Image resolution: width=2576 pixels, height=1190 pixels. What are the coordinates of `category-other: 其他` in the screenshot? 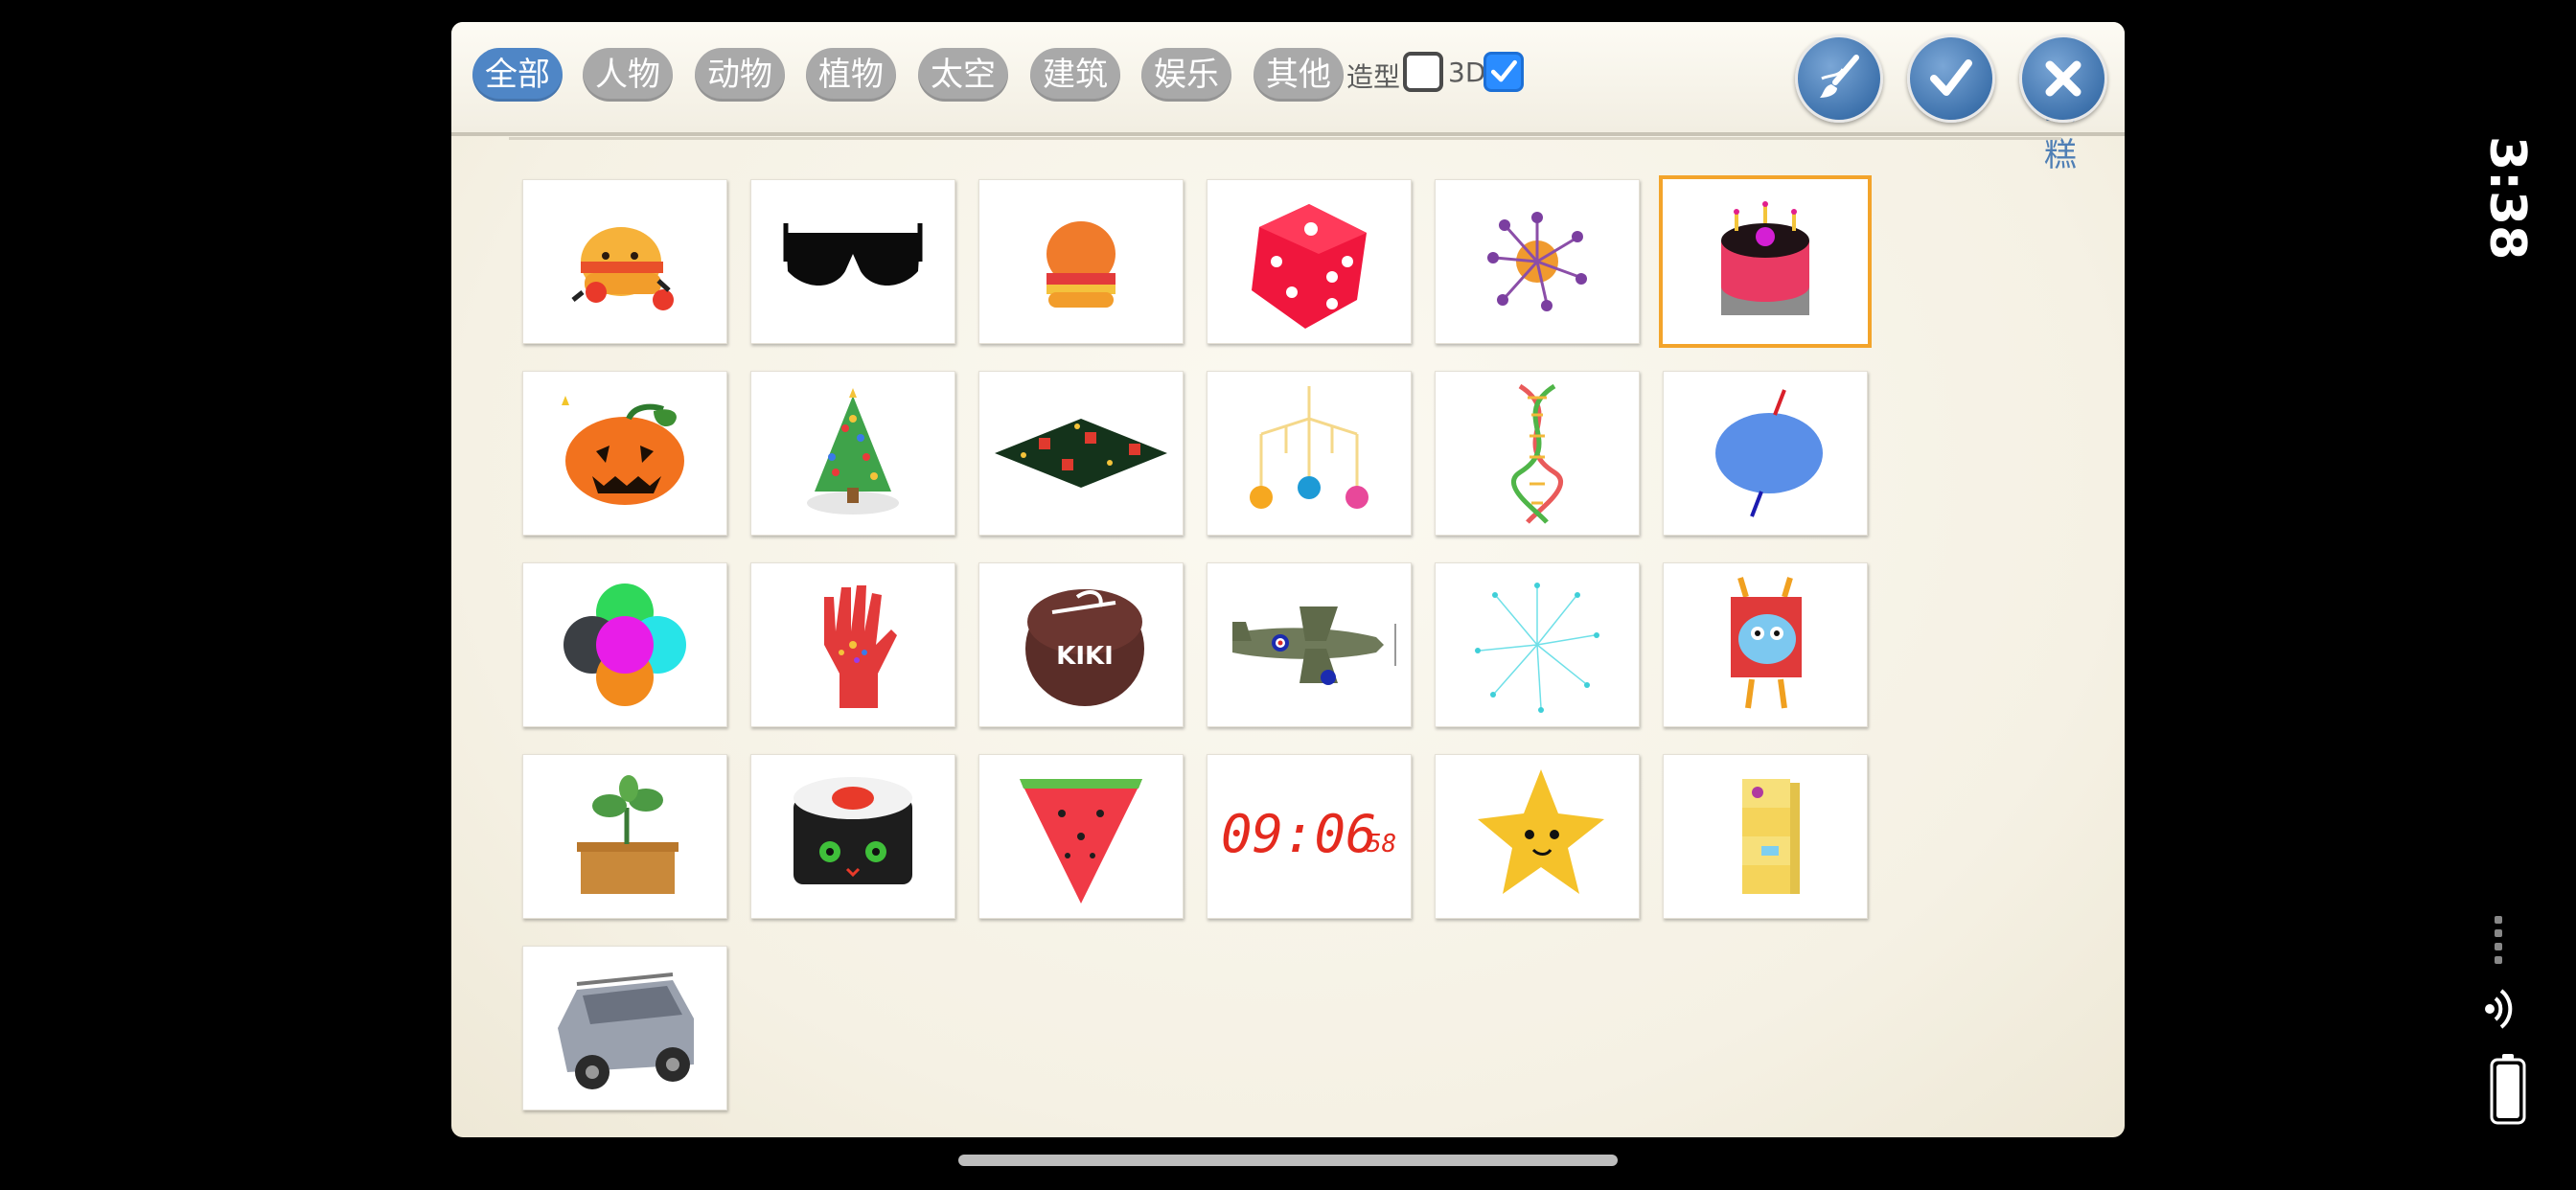 It's located at (1299, 75).